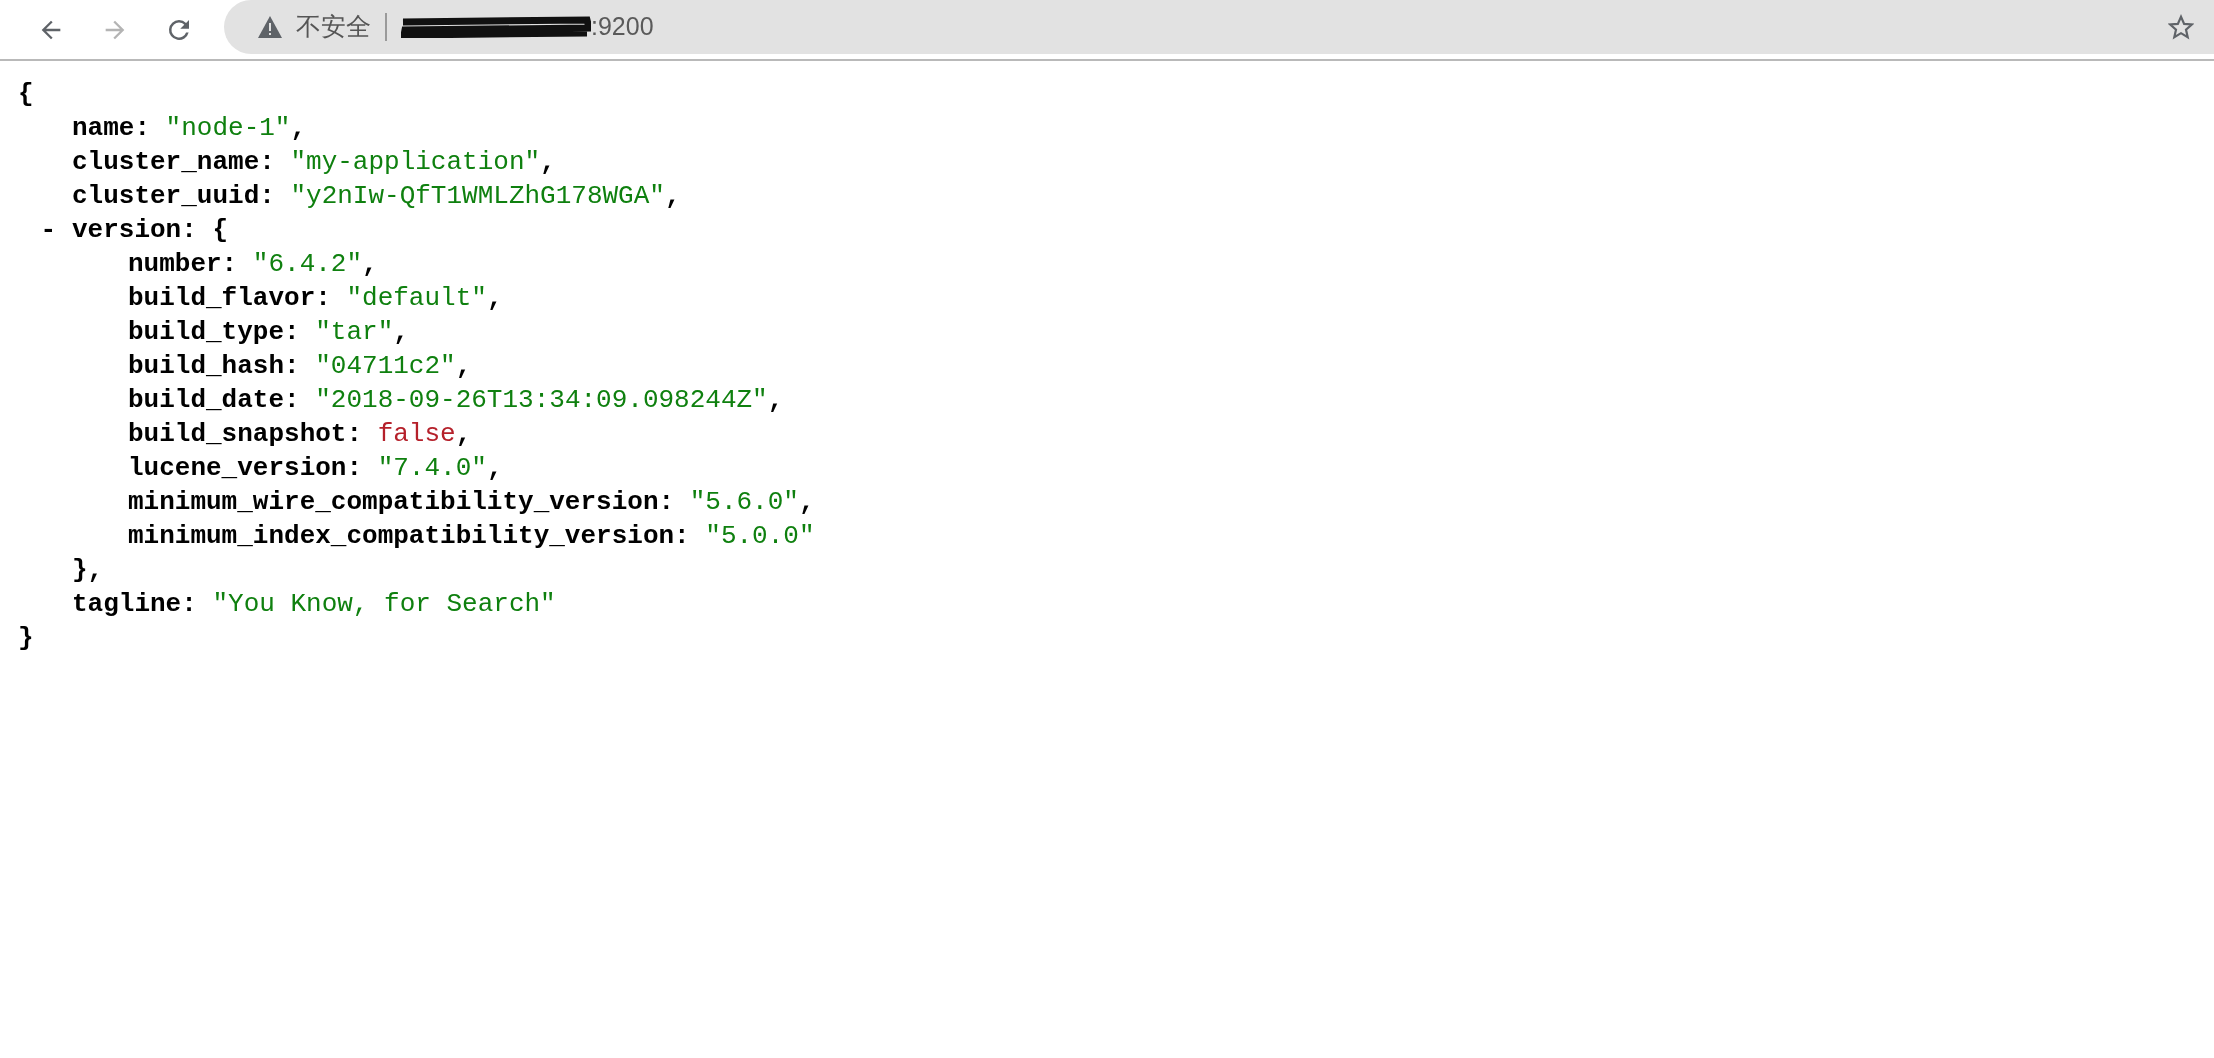 This screenshot has width=2214, height=1058. Describe the element at coordinates (229, 298) in the screenshot. I see `json-key: build_flavor:` at that location.